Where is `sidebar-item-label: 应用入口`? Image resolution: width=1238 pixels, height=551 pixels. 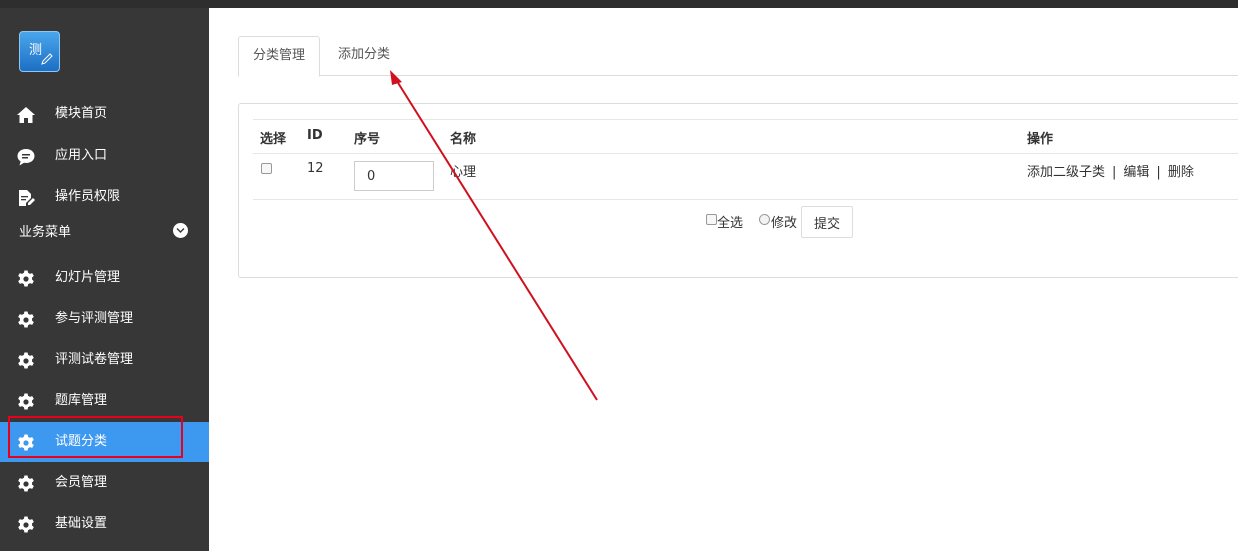
sidebar-item-label: 应用入口 is located at coordinates (81, 155).